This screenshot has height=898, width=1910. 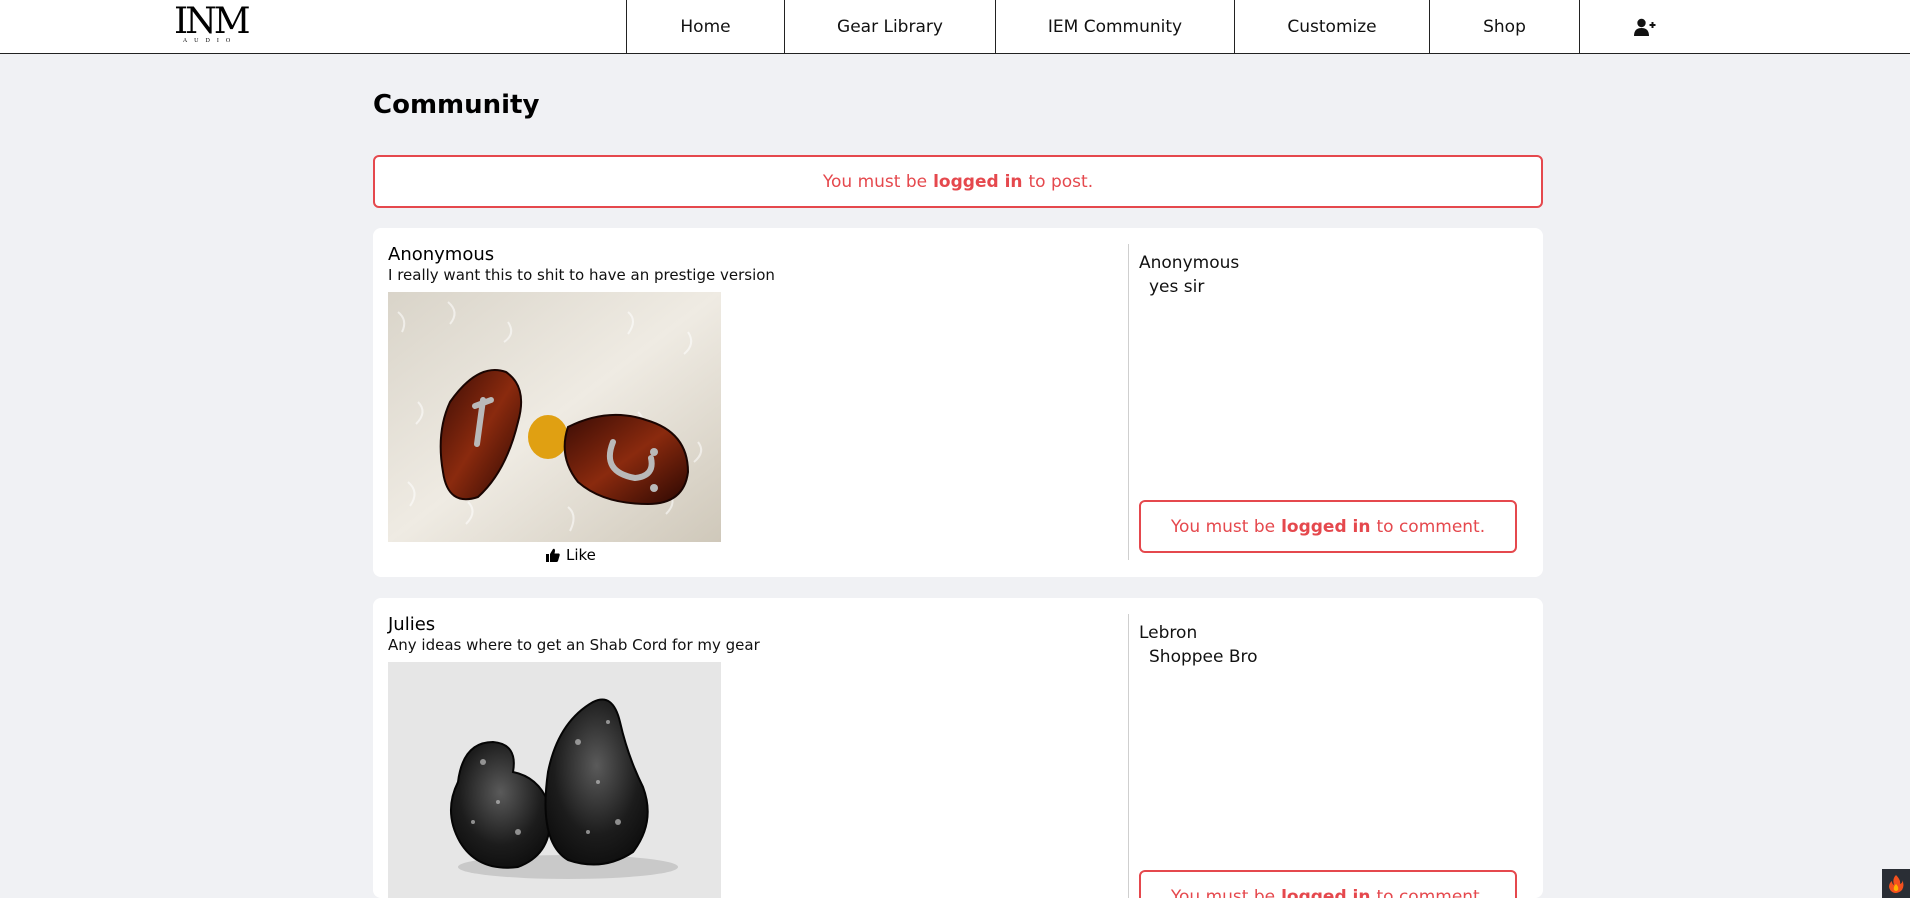 What do you see at coordinates (456, 105) in the screenshot?
I see `page-title: Community` at bounding box center [456, 105].